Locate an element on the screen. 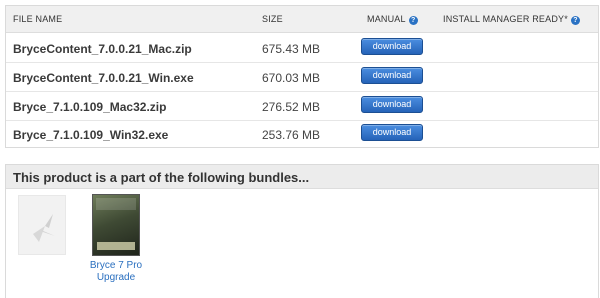  bundle-link: Bryce 7 Pro Upgrade is located at coordinates (116, 272).